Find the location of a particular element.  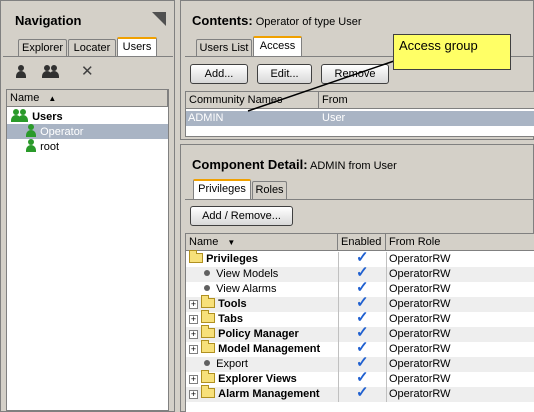

access-table: Community Names From ADMIN User is located at coordinates (359, 114).